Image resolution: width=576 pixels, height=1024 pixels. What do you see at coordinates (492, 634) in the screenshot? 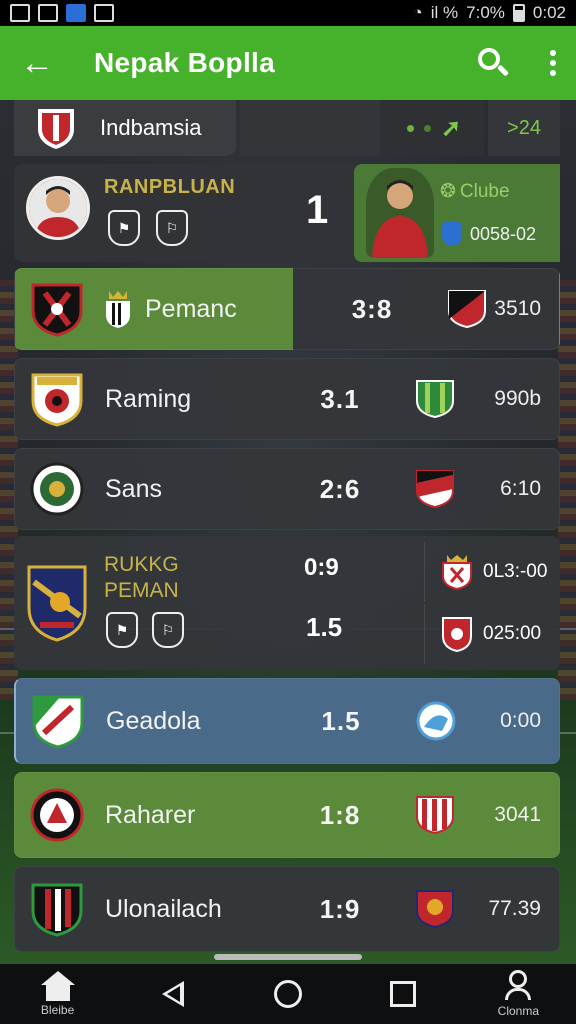
I see `sub-match-bottom: 025:00` at bounding box center [492, 634].